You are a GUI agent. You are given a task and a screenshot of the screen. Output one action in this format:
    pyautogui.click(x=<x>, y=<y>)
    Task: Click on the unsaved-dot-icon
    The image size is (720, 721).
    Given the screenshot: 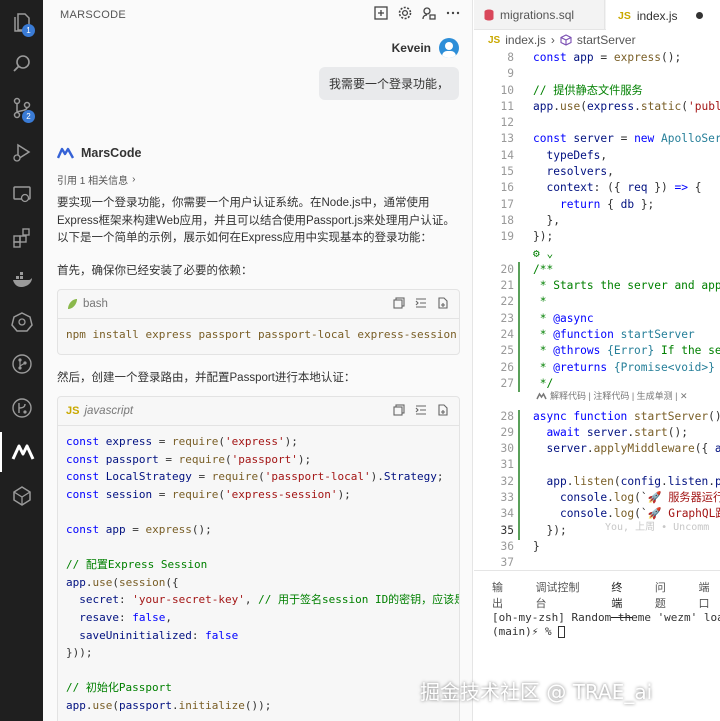 What is the action you would take?
    pyautogui.click(x=699, y=15)
    